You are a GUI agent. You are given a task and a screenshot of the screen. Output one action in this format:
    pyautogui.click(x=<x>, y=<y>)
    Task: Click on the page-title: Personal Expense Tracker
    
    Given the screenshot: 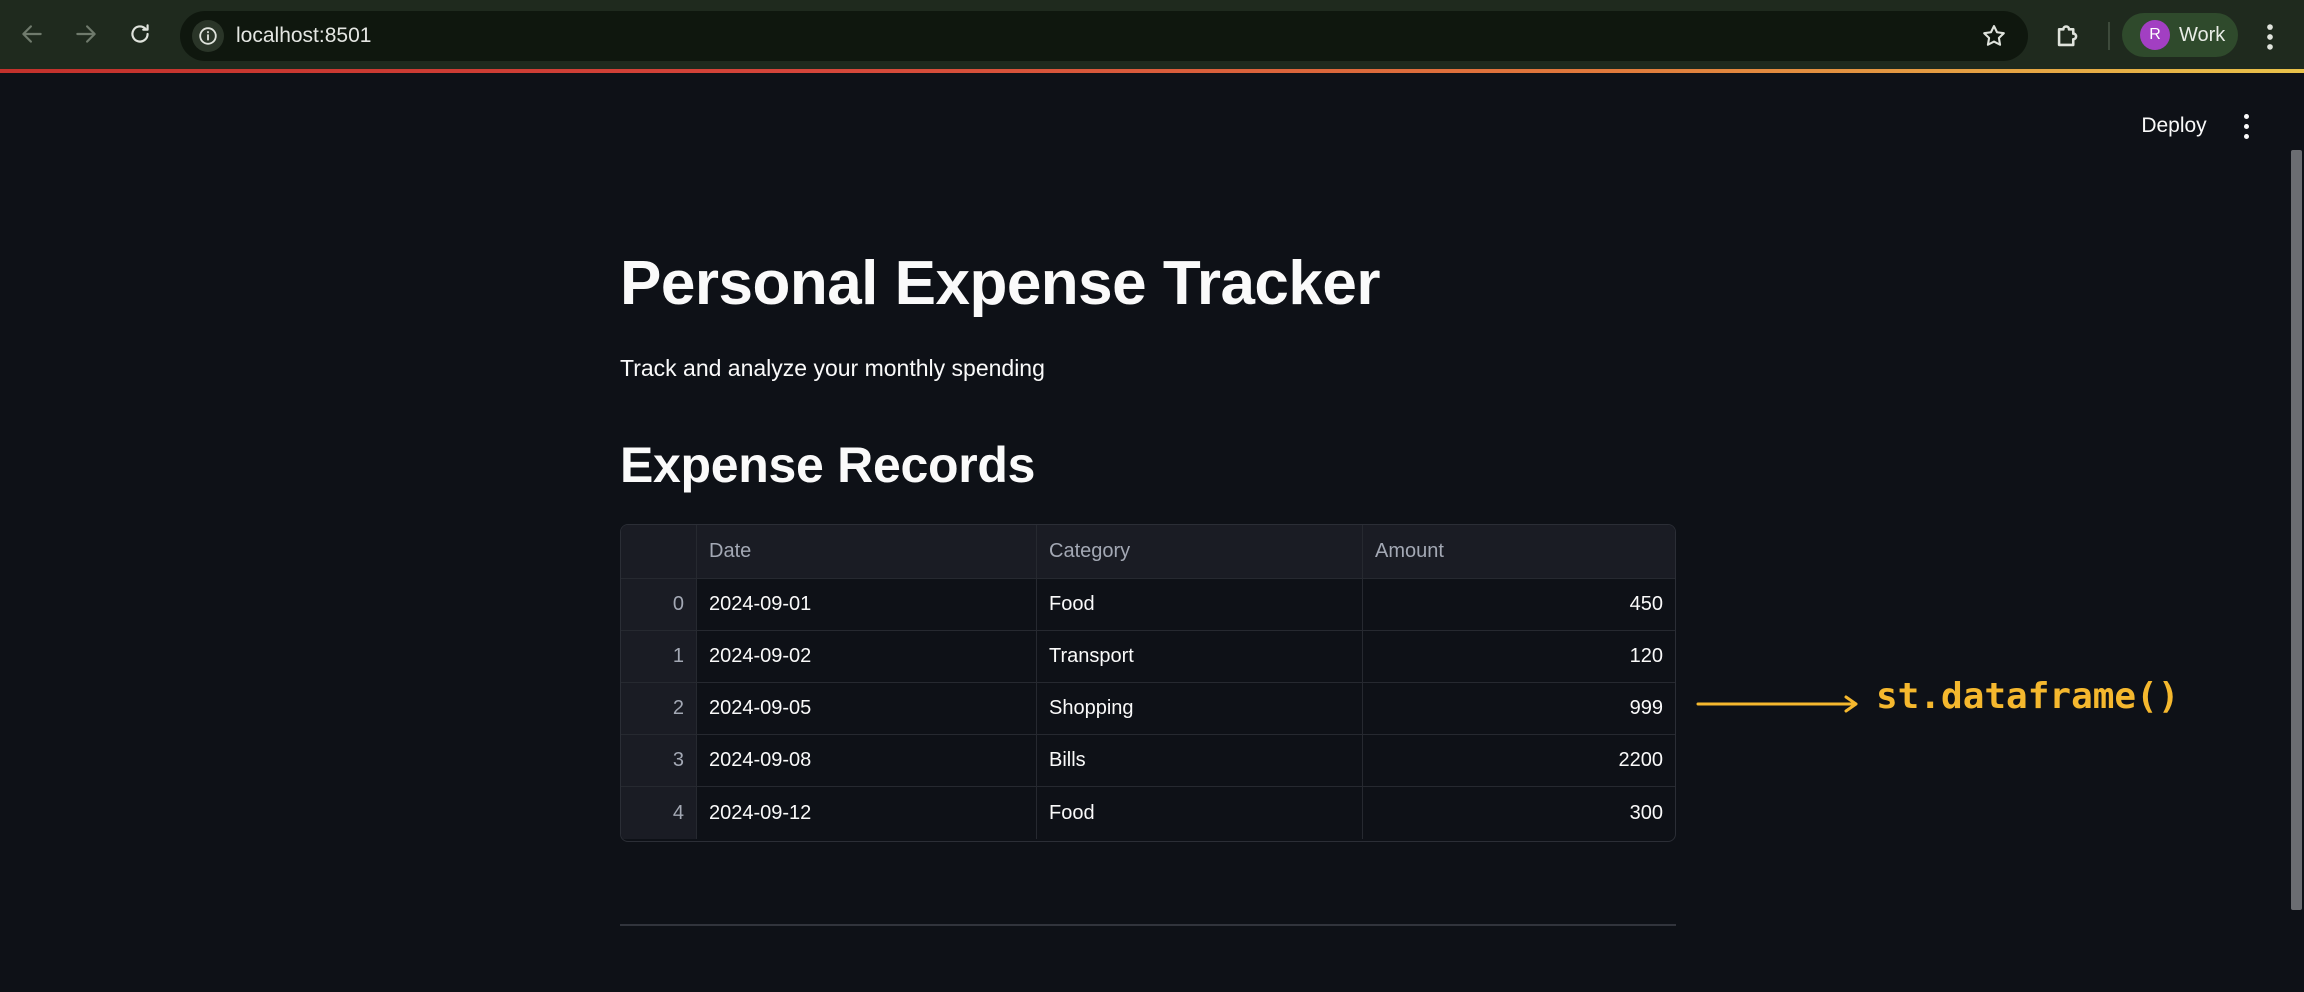 What is the action you would take?
    pyautogui.click(x=1000, y=283)
    